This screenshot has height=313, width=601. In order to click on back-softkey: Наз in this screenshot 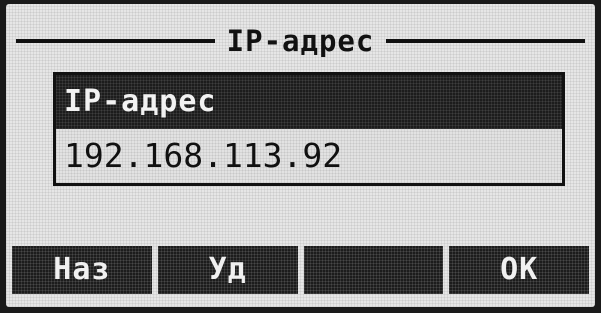, I will do `click(82, 270)`.